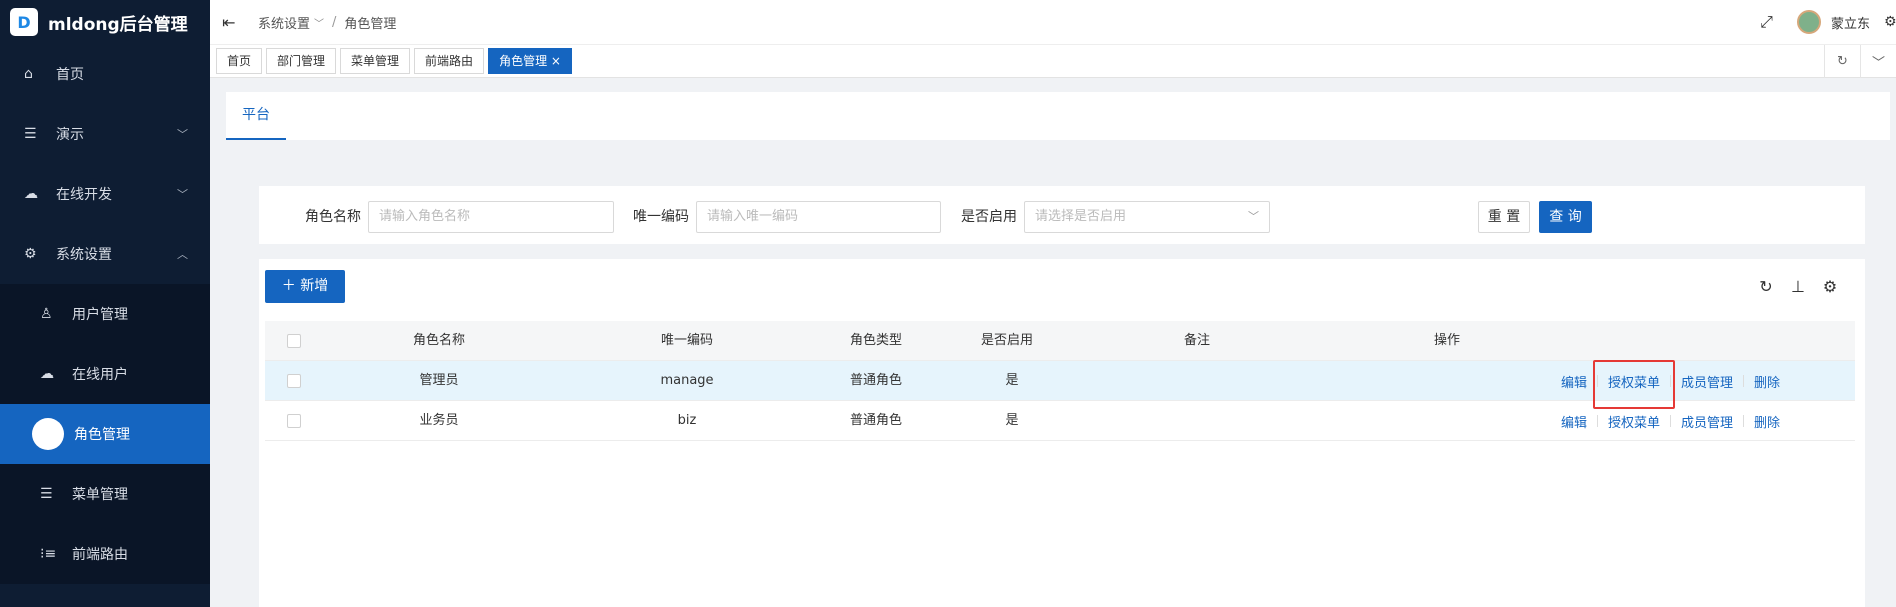 Image resolution: width=1896 pixels, height=607 pixels. Describe the element at coordinates (1850, 22) in the screenshot. I see `user-name: 蒙立东` at that location.